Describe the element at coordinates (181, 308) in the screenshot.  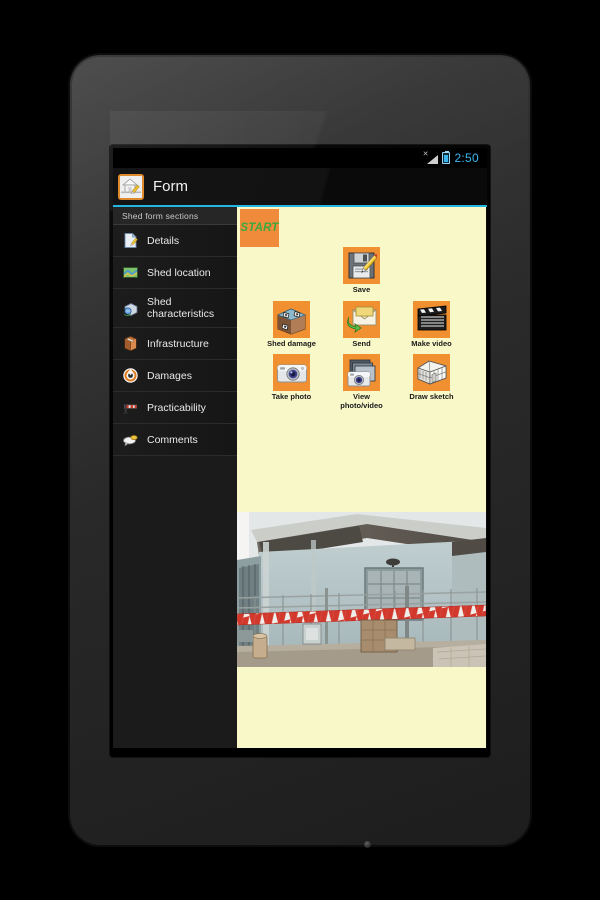
I see `sidebar-item-label: Shed characteristics` at that location.